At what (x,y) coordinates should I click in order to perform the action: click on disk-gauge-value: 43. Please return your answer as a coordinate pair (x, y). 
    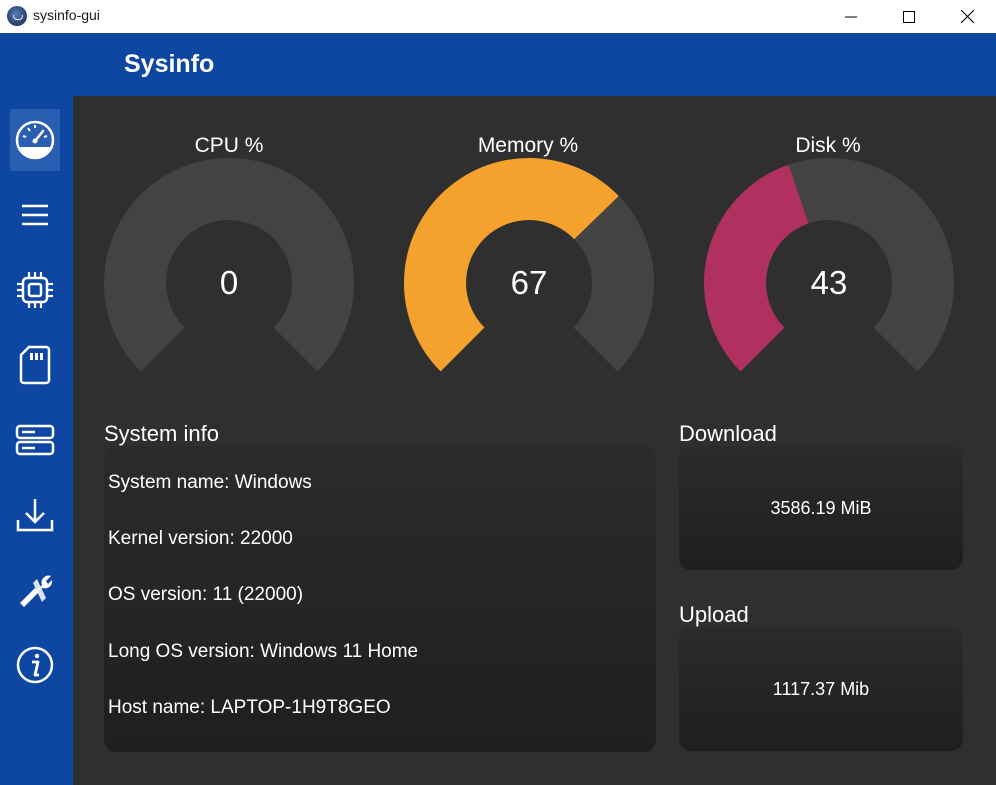
    Looking at the image, I should click on (829, 282).